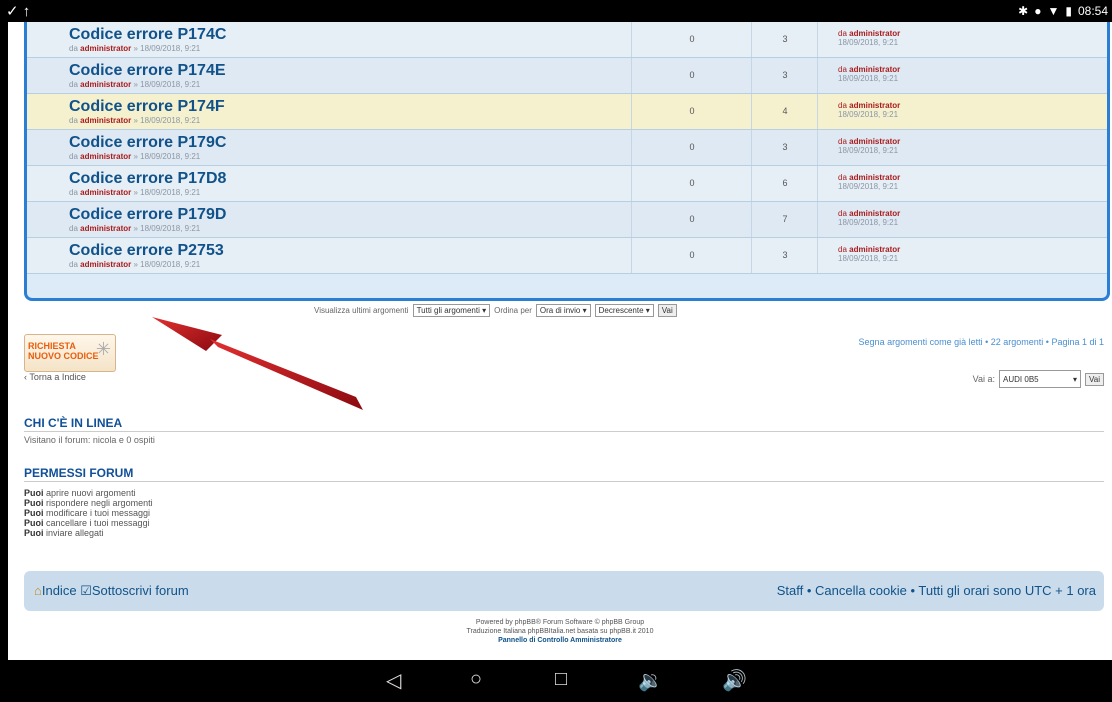  What do you see at coordinates (1092, 11) in the screenshot?
I see `clock: 08:54` at bounding box center [1092, 11].